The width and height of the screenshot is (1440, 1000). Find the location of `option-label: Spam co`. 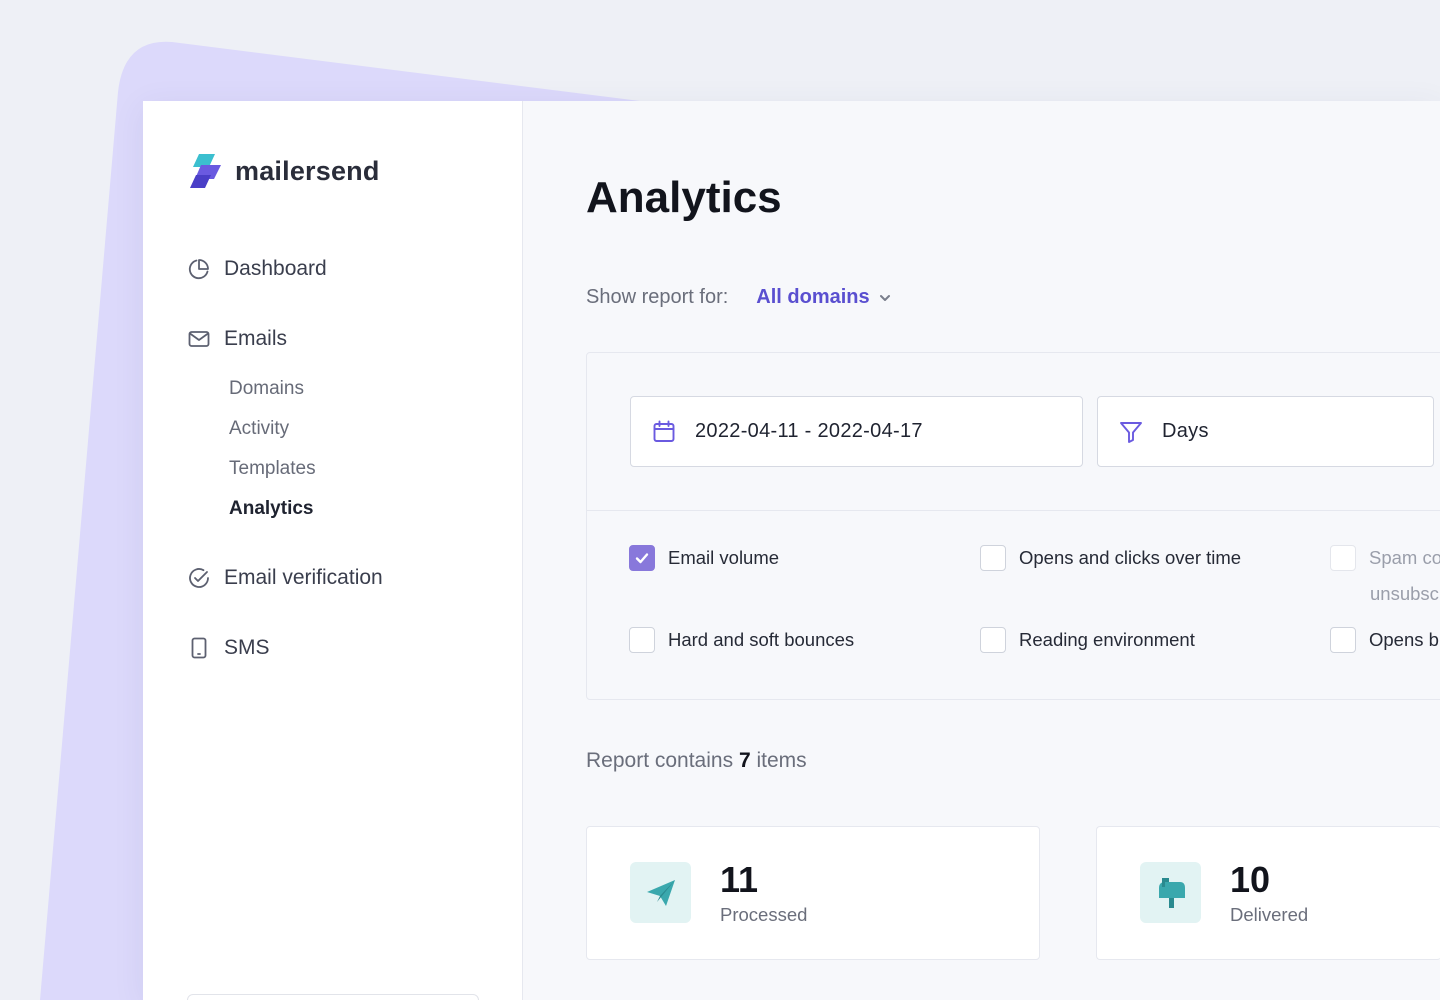

option-label: Spam co is located at coordinates (1404, 557).